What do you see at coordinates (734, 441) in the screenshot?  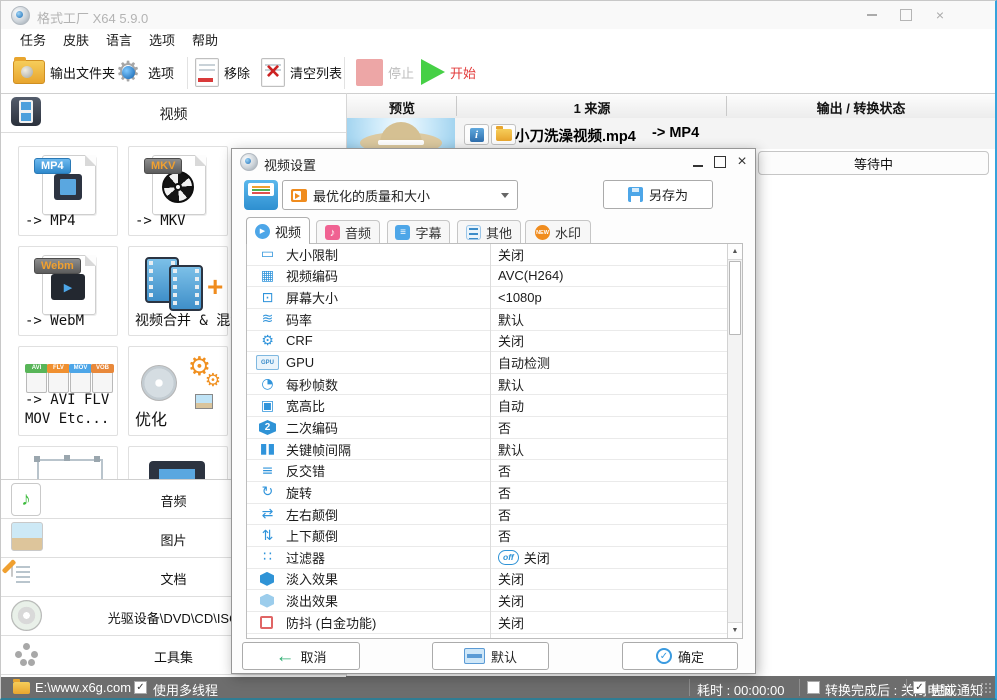 I see `vertical-scrollbar: ▲ ▼` at bounding box center [734, 441].